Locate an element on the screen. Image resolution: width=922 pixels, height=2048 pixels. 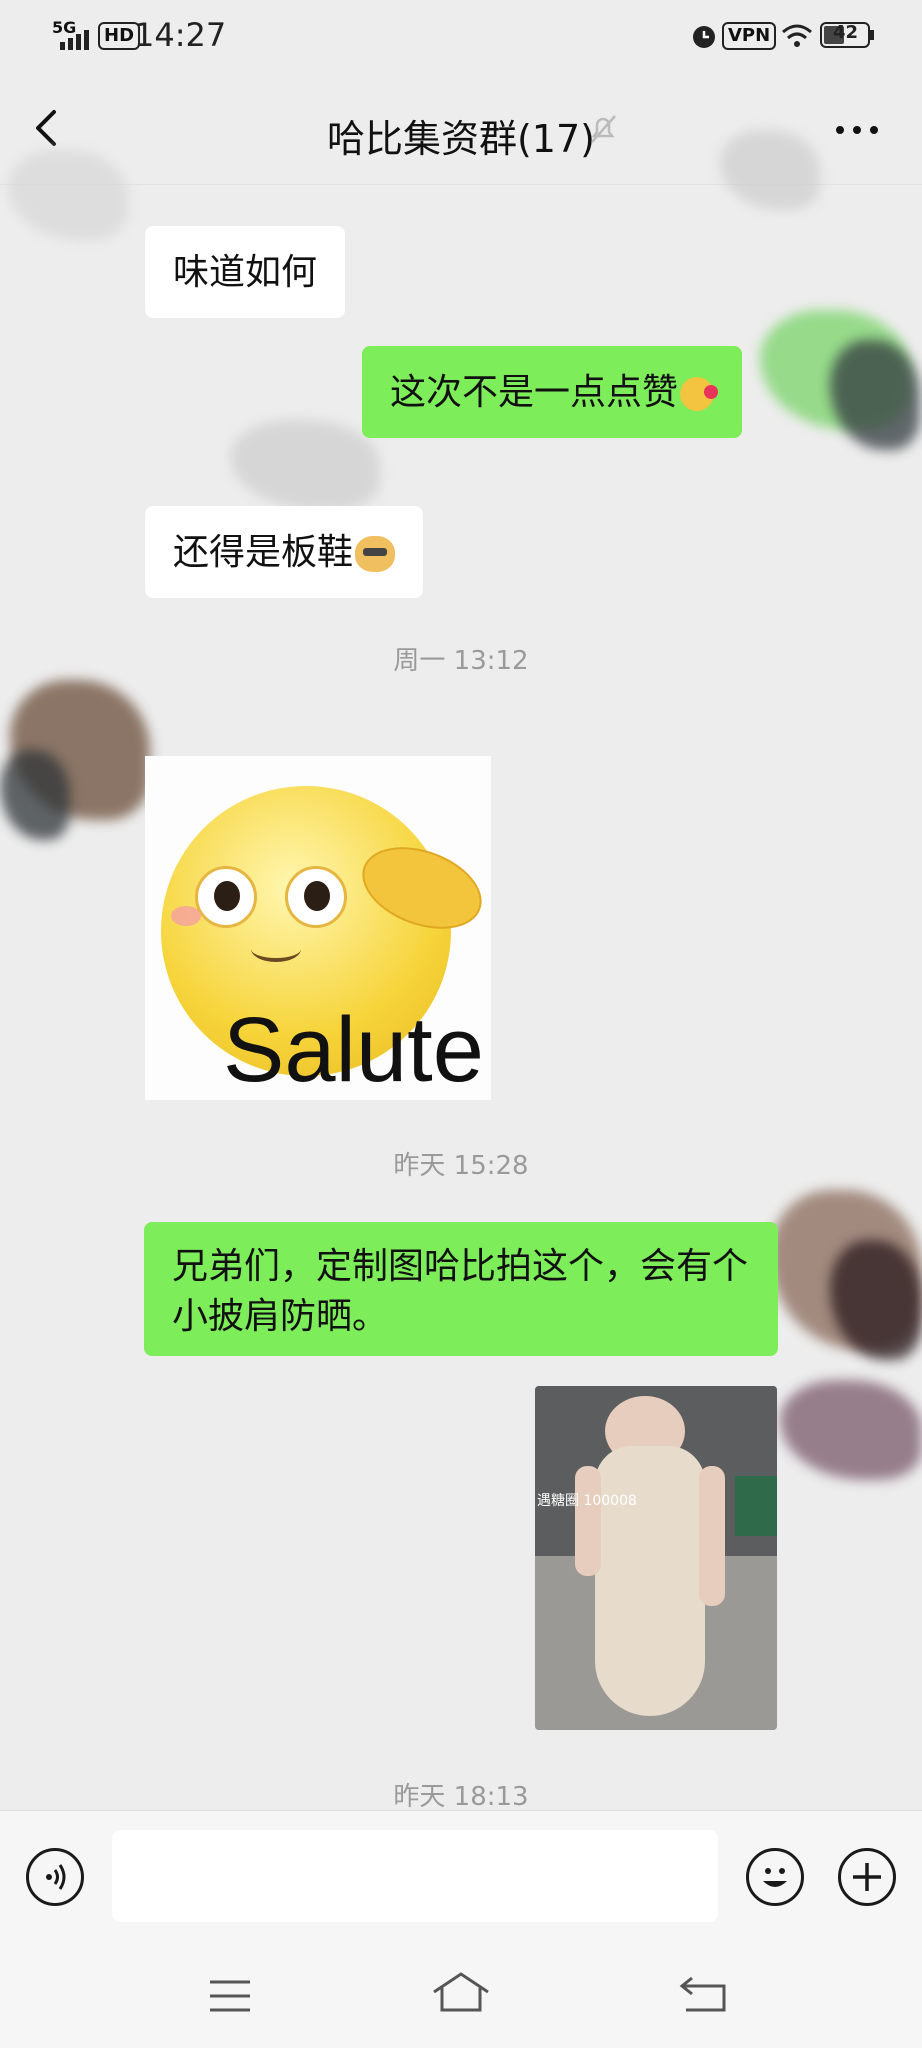
battery-tip is located at coordinates (872, 35).